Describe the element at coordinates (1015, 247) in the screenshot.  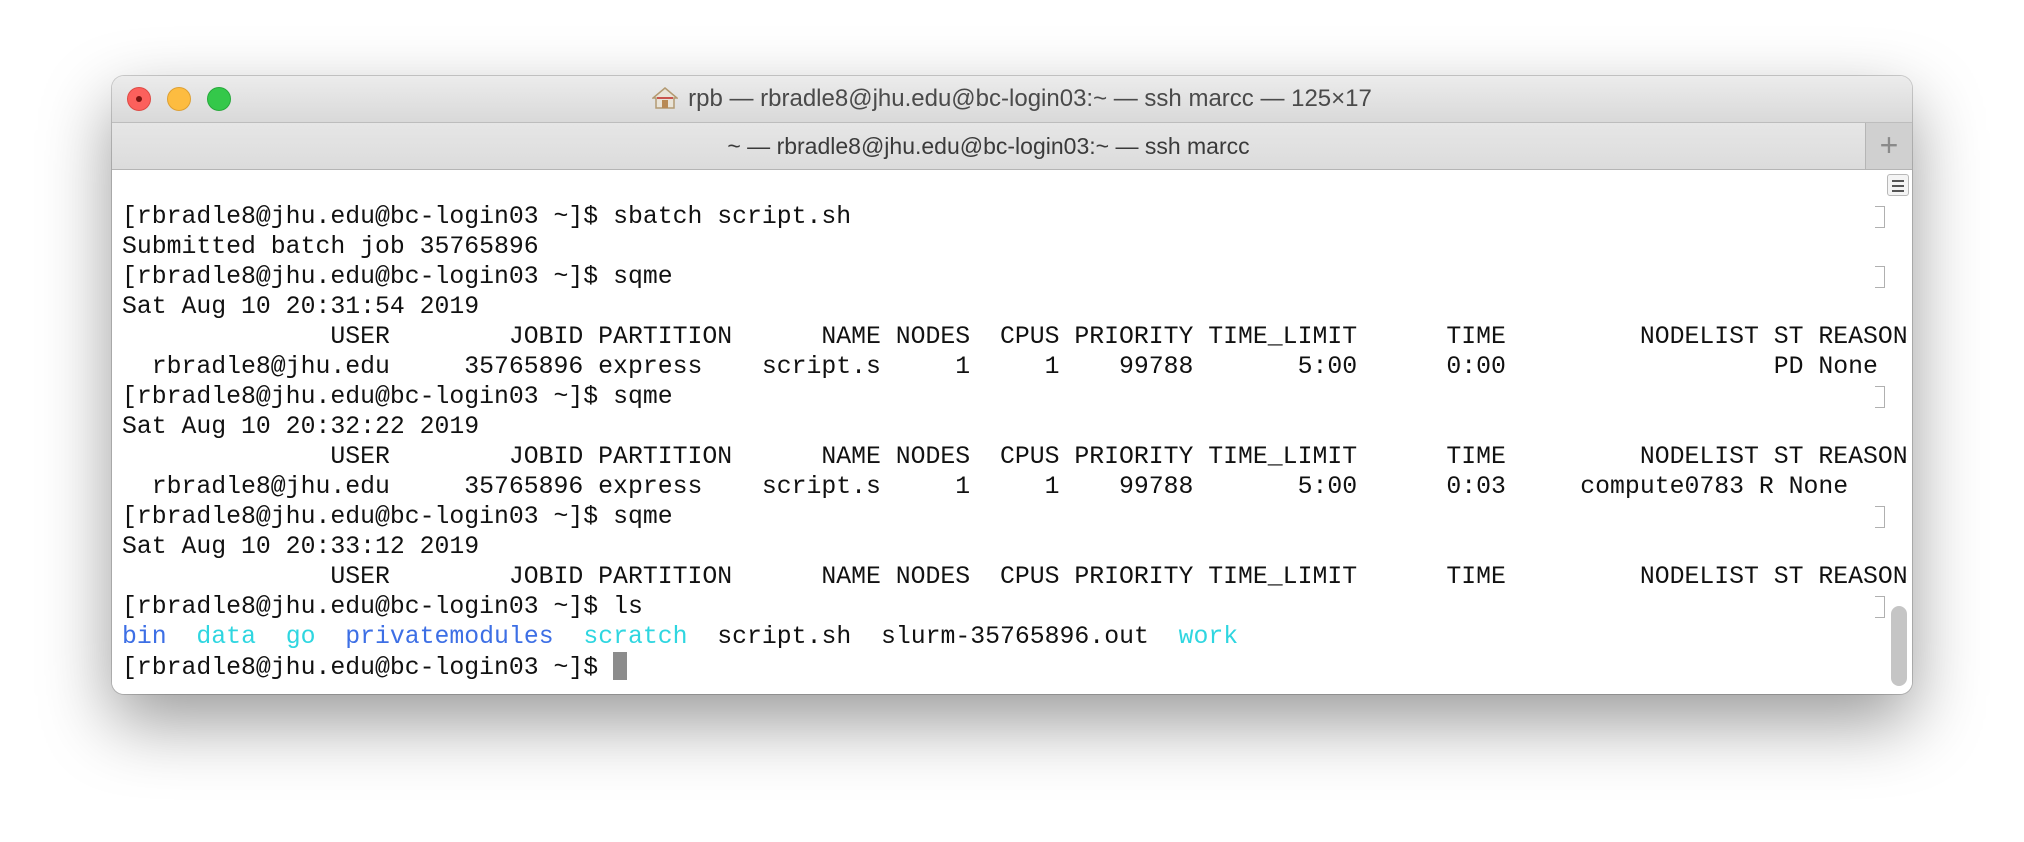
I see `output-line: Submitted batch job 35765896` at that location.